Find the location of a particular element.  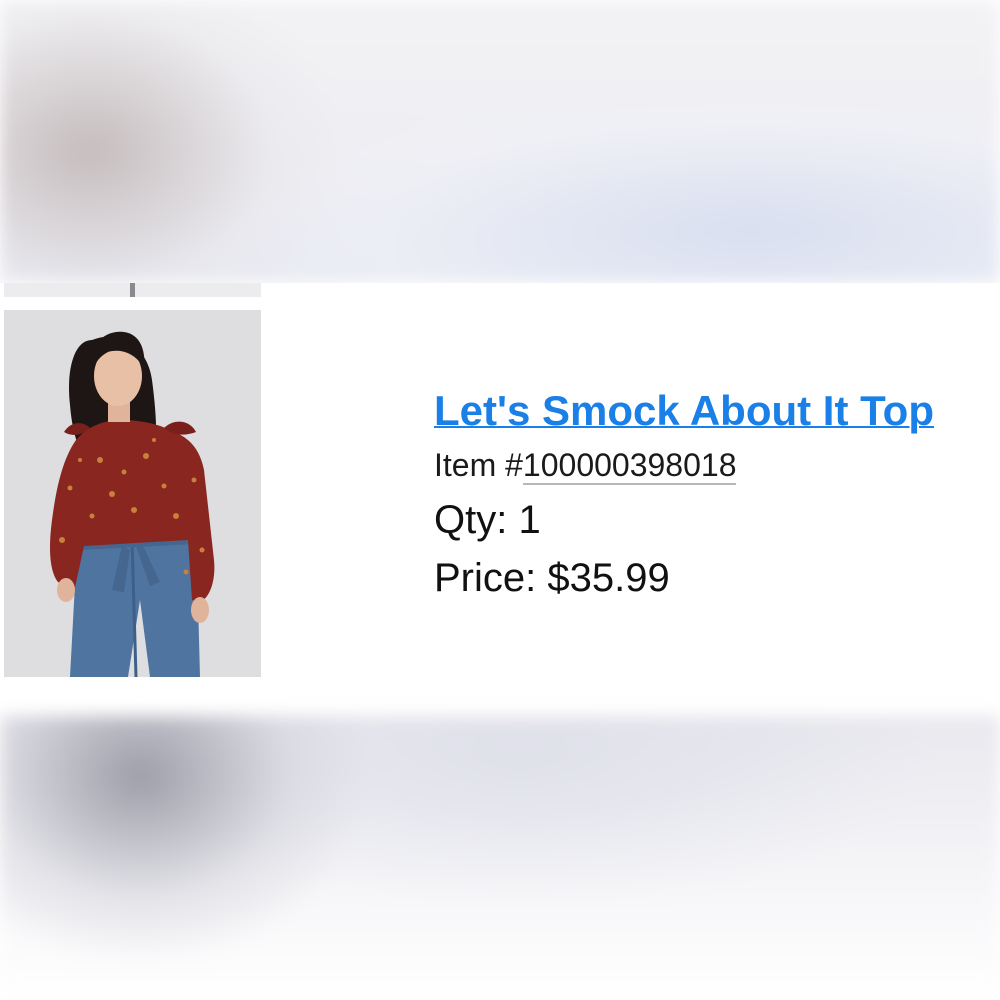

price-line: Price: $35.99 is located at coordinates (717, 578).